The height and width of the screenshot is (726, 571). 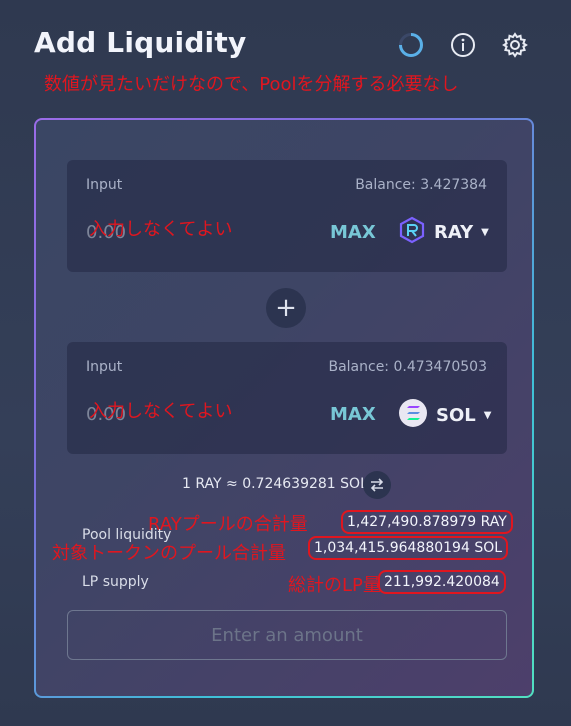 I want to click on balance-text: Balance: 0.473470503, so click(x=407, y=367).